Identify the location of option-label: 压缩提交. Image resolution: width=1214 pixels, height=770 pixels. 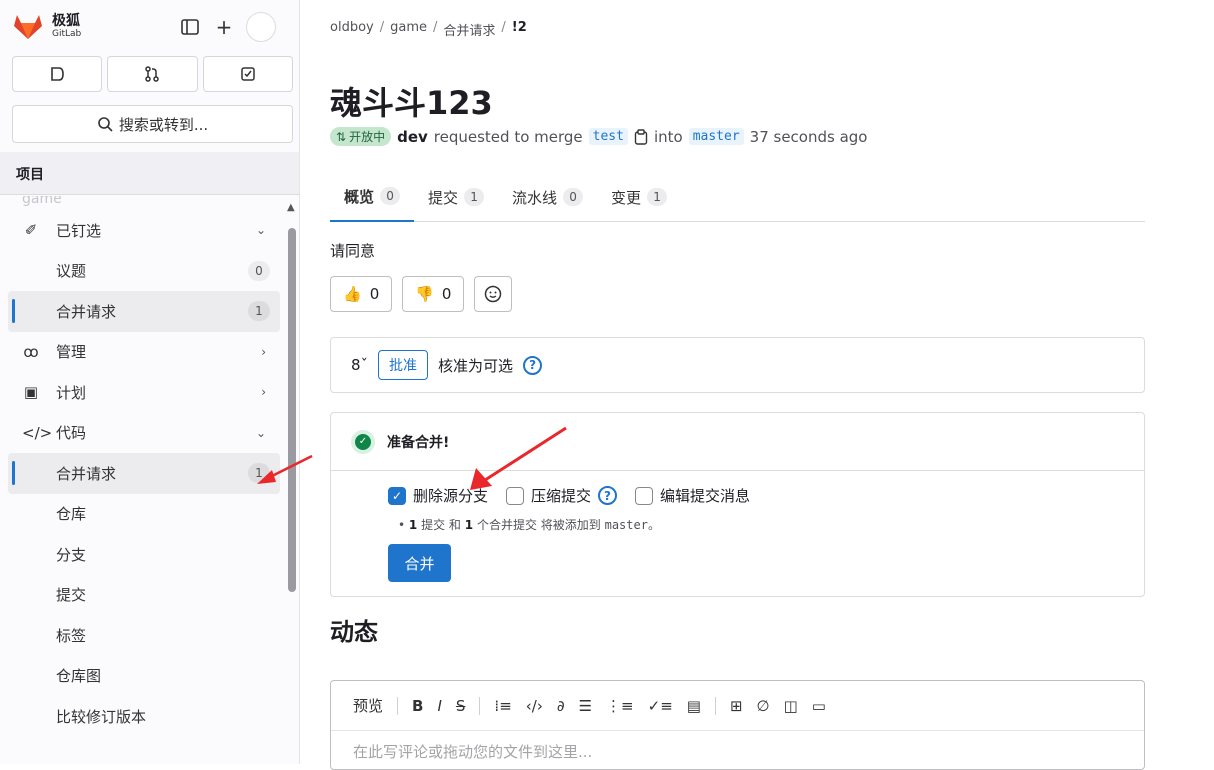
(561, 496).